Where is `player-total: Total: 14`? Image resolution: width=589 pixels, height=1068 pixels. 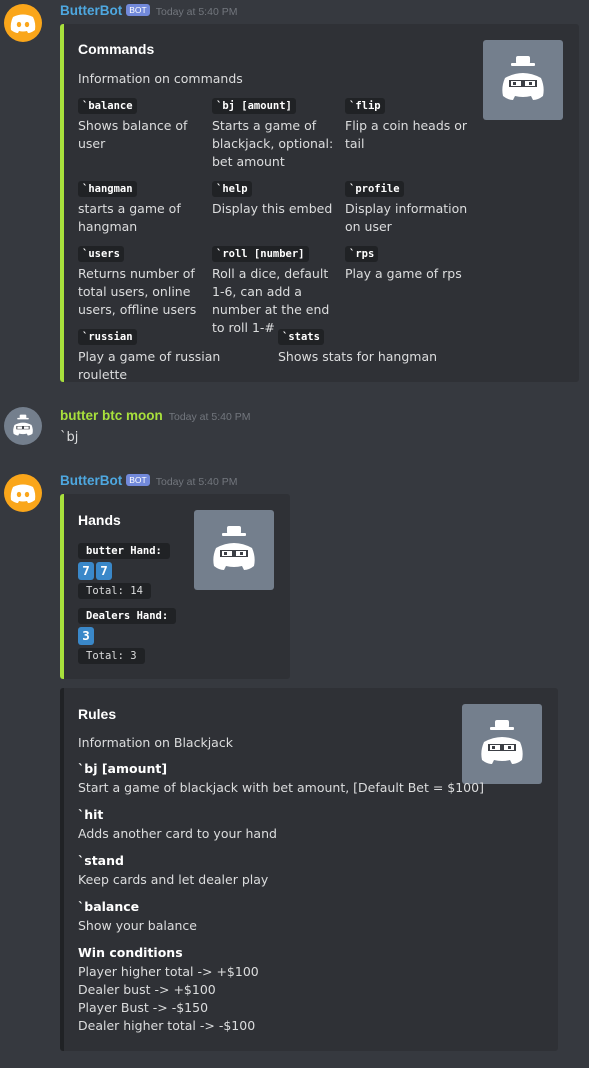 player-total: Total: 14 is located at coordinates (114, 591).